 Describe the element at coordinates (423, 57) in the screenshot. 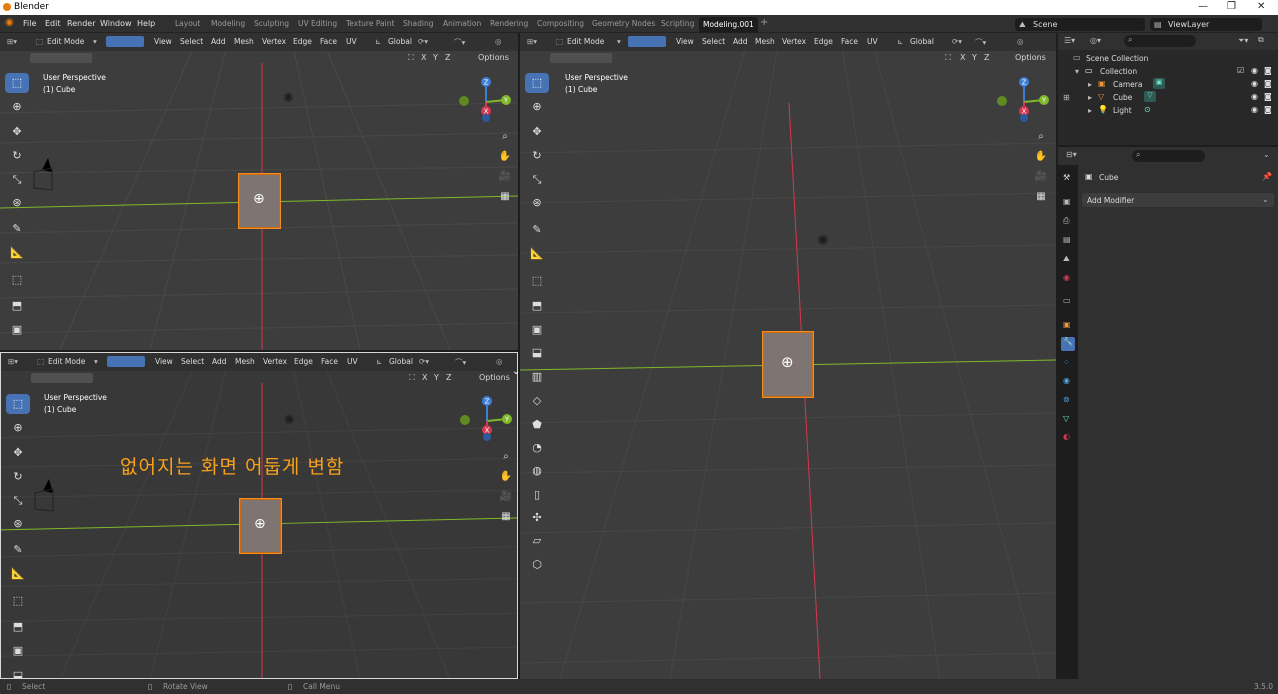

I see `mirror-x-toggle: X` at that location.